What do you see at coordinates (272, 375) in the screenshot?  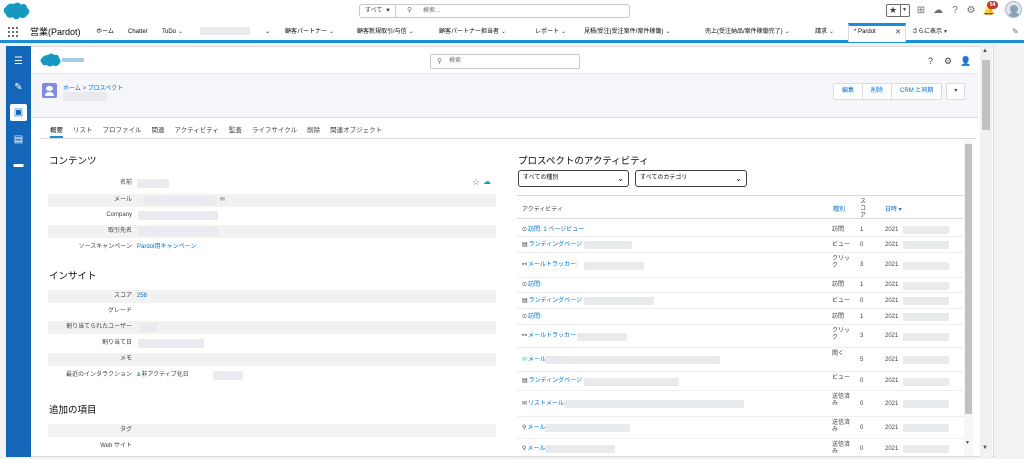 I see `field-recent-interaction: 最近のインタラクション ♟非アクティブ化日` at bounding box center [272, 375].